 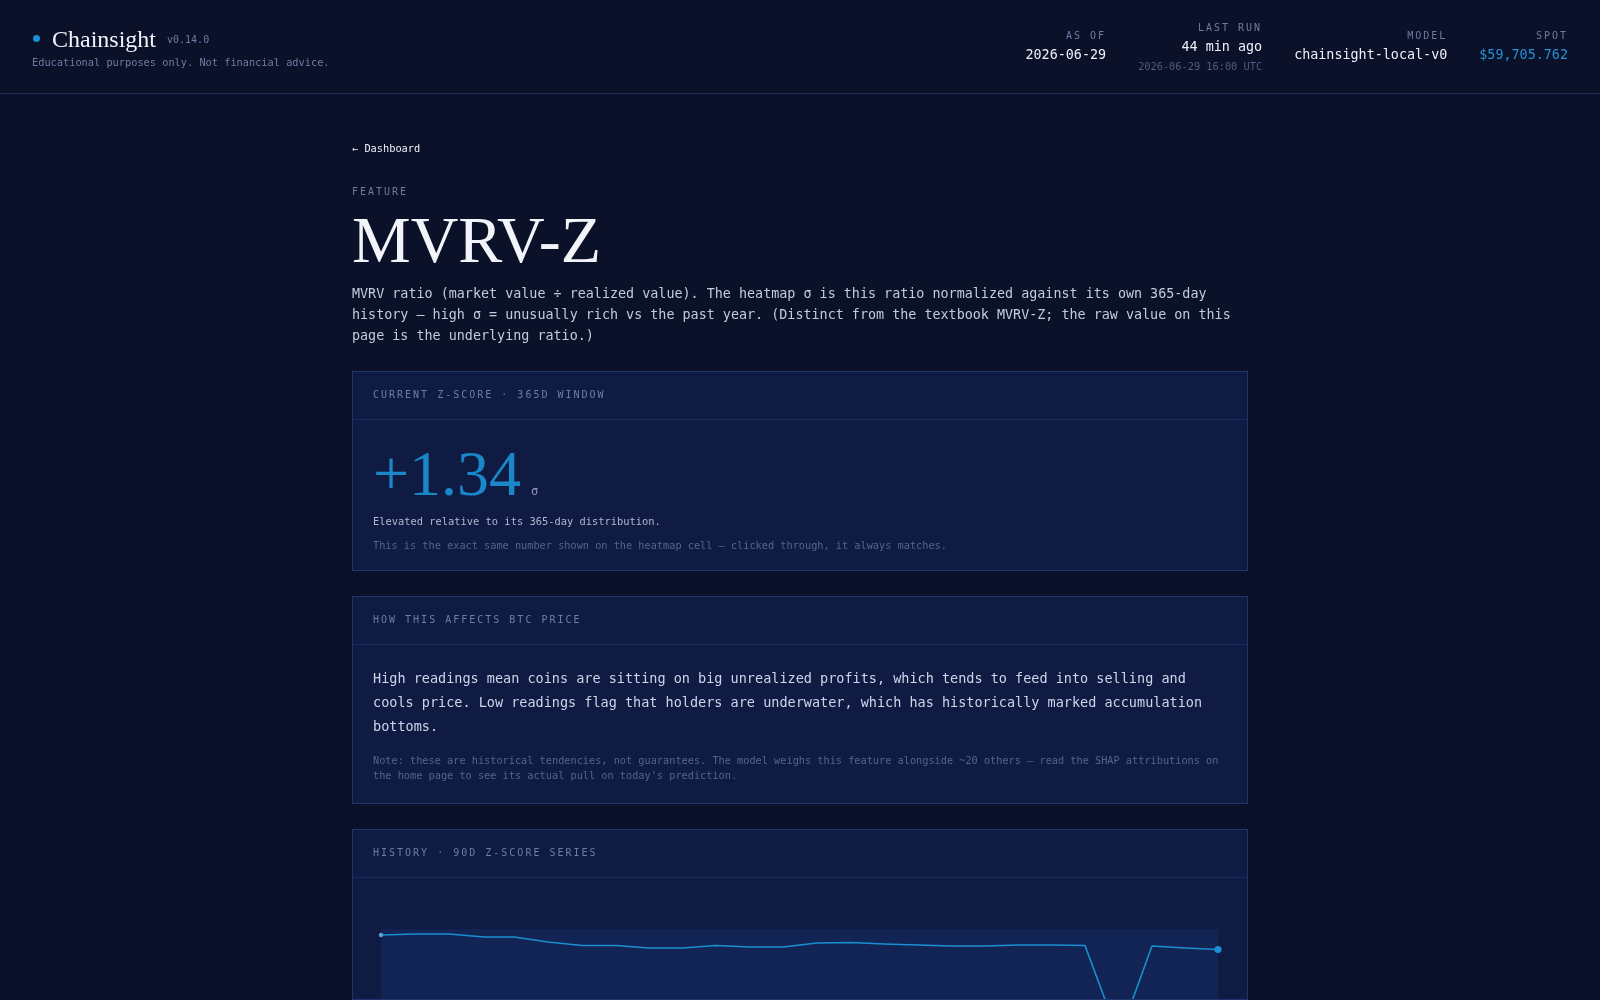 I want to click on disclaimer-text: Educational purposes only. Not financial advice., so click(x=181, y=61).